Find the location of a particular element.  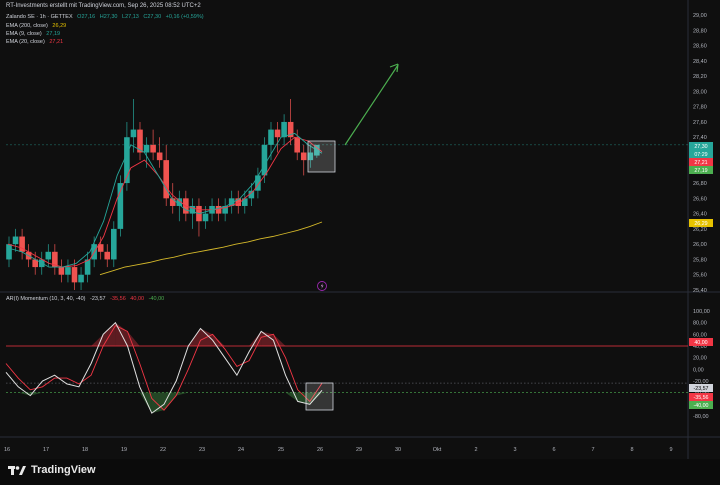

time-axis-tick: 3 is located at coordinates (514, 450).